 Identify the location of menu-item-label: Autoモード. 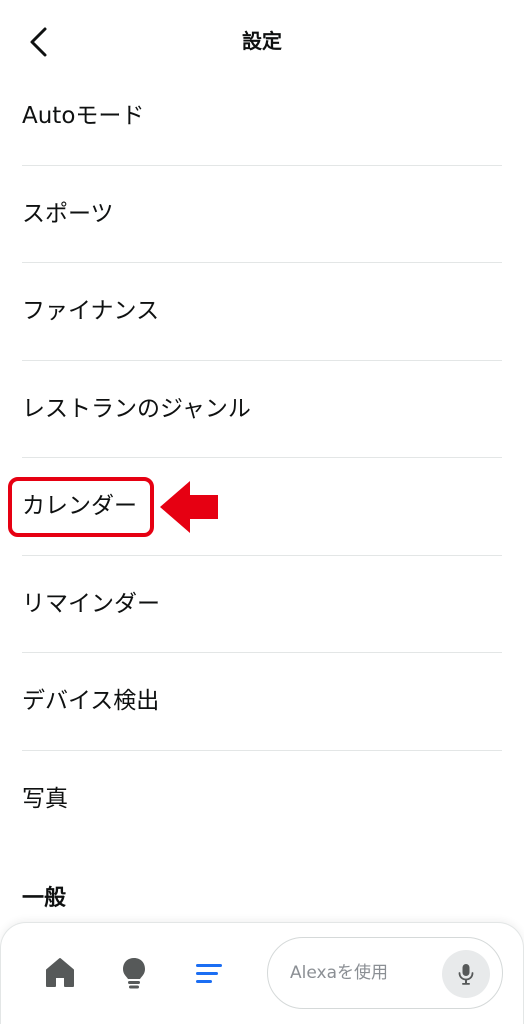
(83, 116).